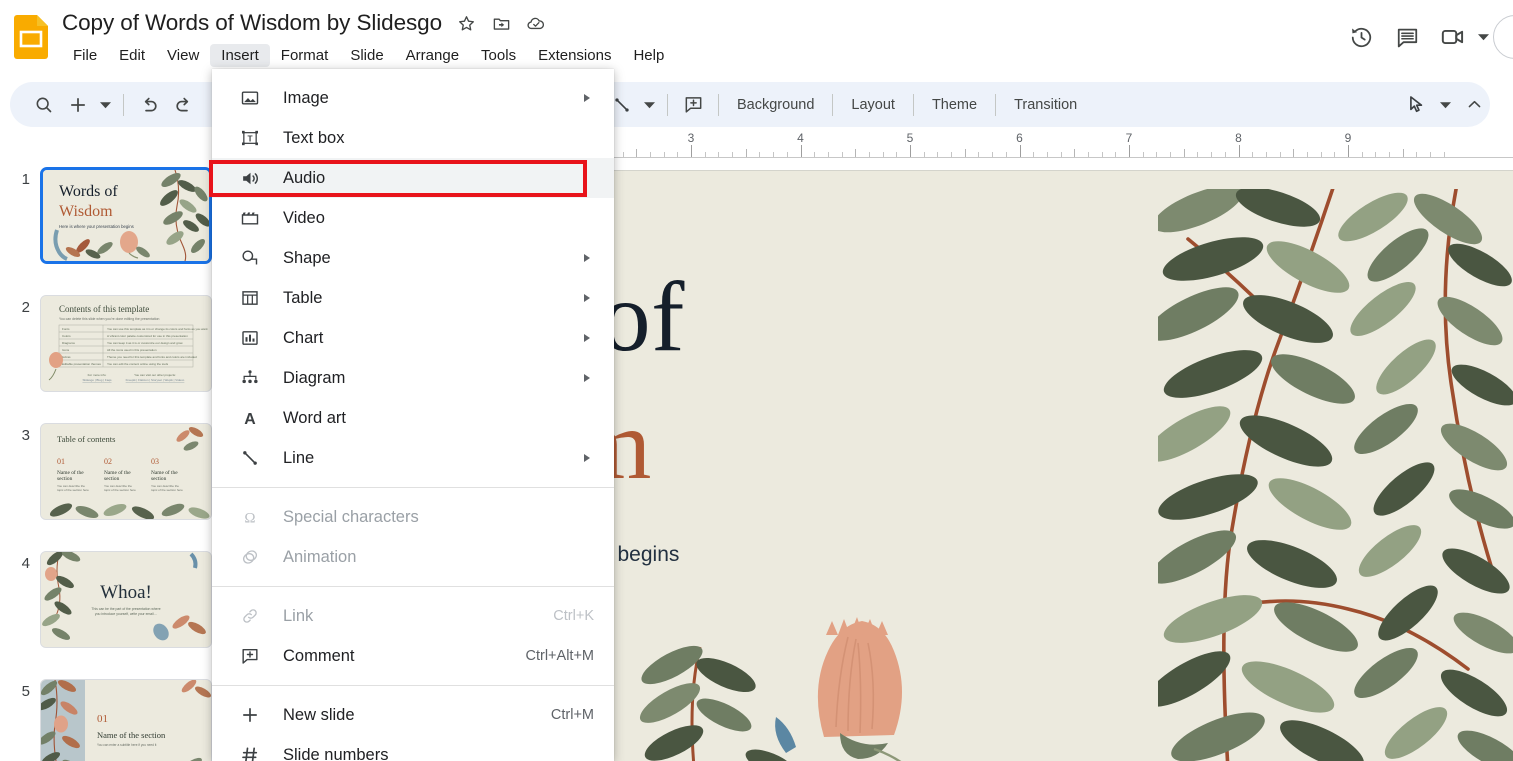 Image resolution: width=1513 pixels, height=761 pixels. Describe the element at coordinates (304, 217) in the screenshot. I see `menu-item-label: Video` at that location.